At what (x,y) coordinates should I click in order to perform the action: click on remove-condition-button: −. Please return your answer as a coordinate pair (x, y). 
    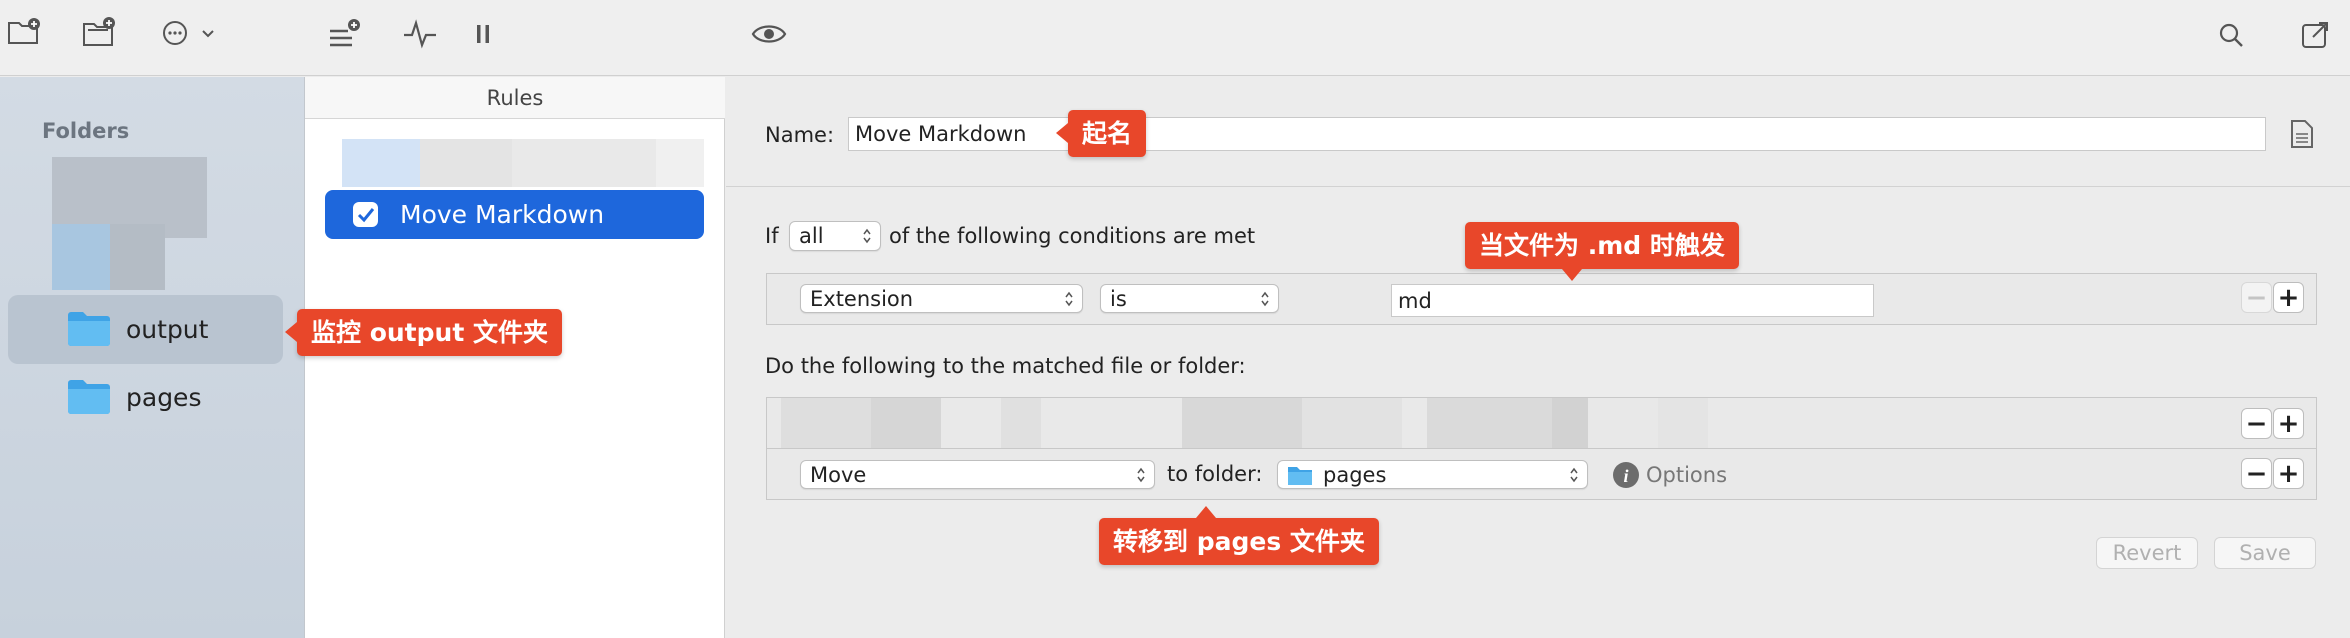
    Looking at the image, I should click on (2256, 297).